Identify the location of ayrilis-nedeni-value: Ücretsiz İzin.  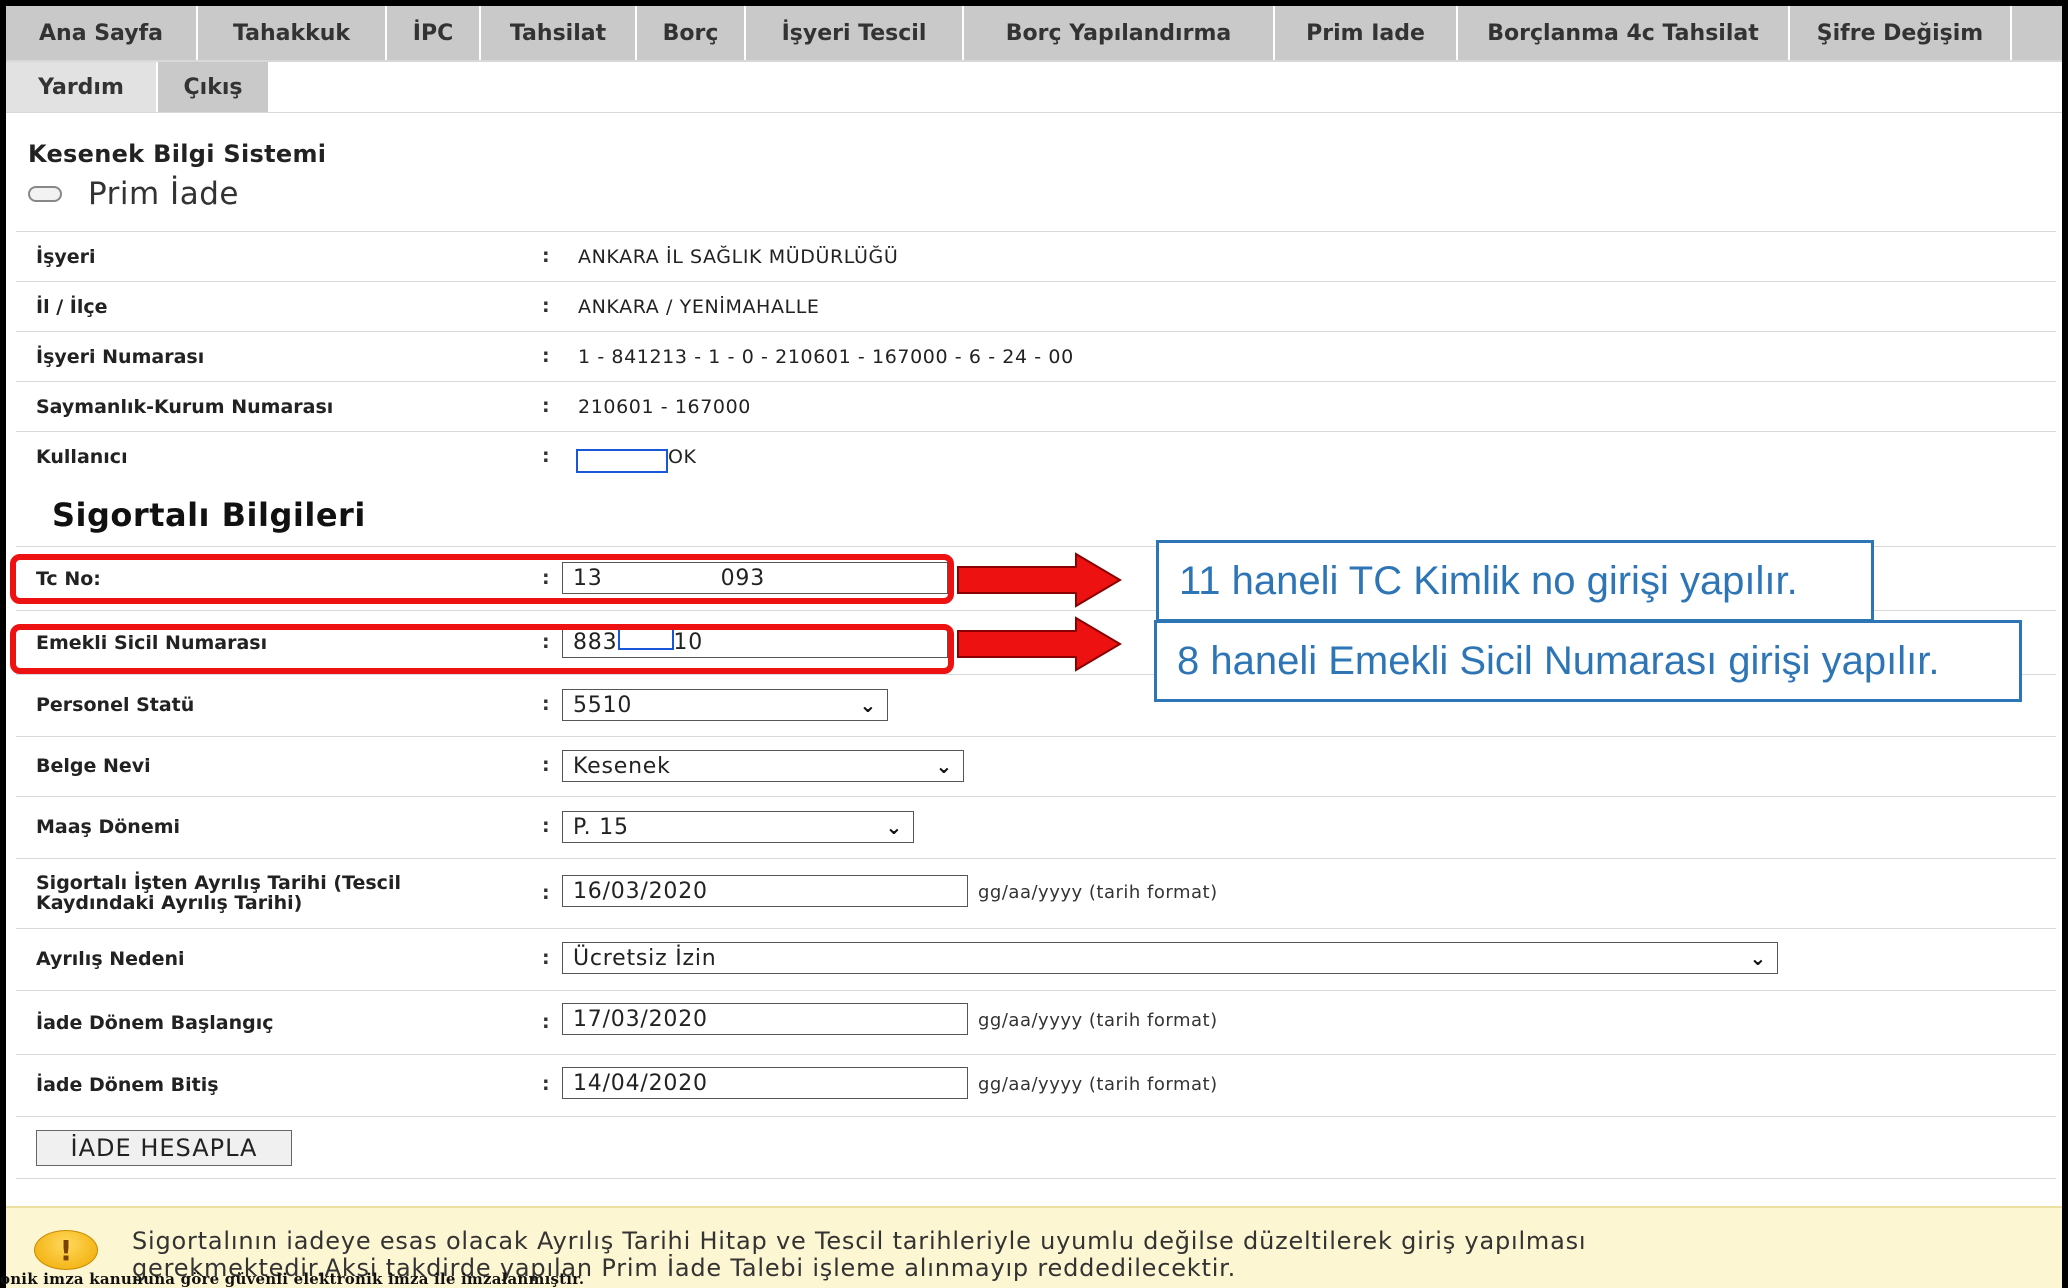
(645, 958).